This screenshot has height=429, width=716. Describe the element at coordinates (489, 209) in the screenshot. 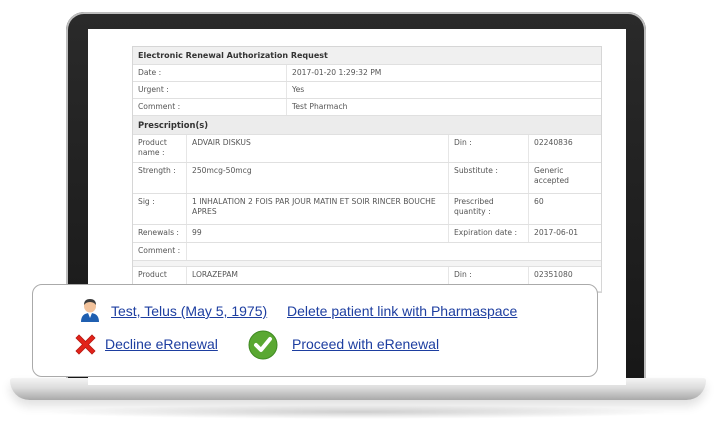

I see `prescribed-quantity-label: Prescribed quantity :` at that location.